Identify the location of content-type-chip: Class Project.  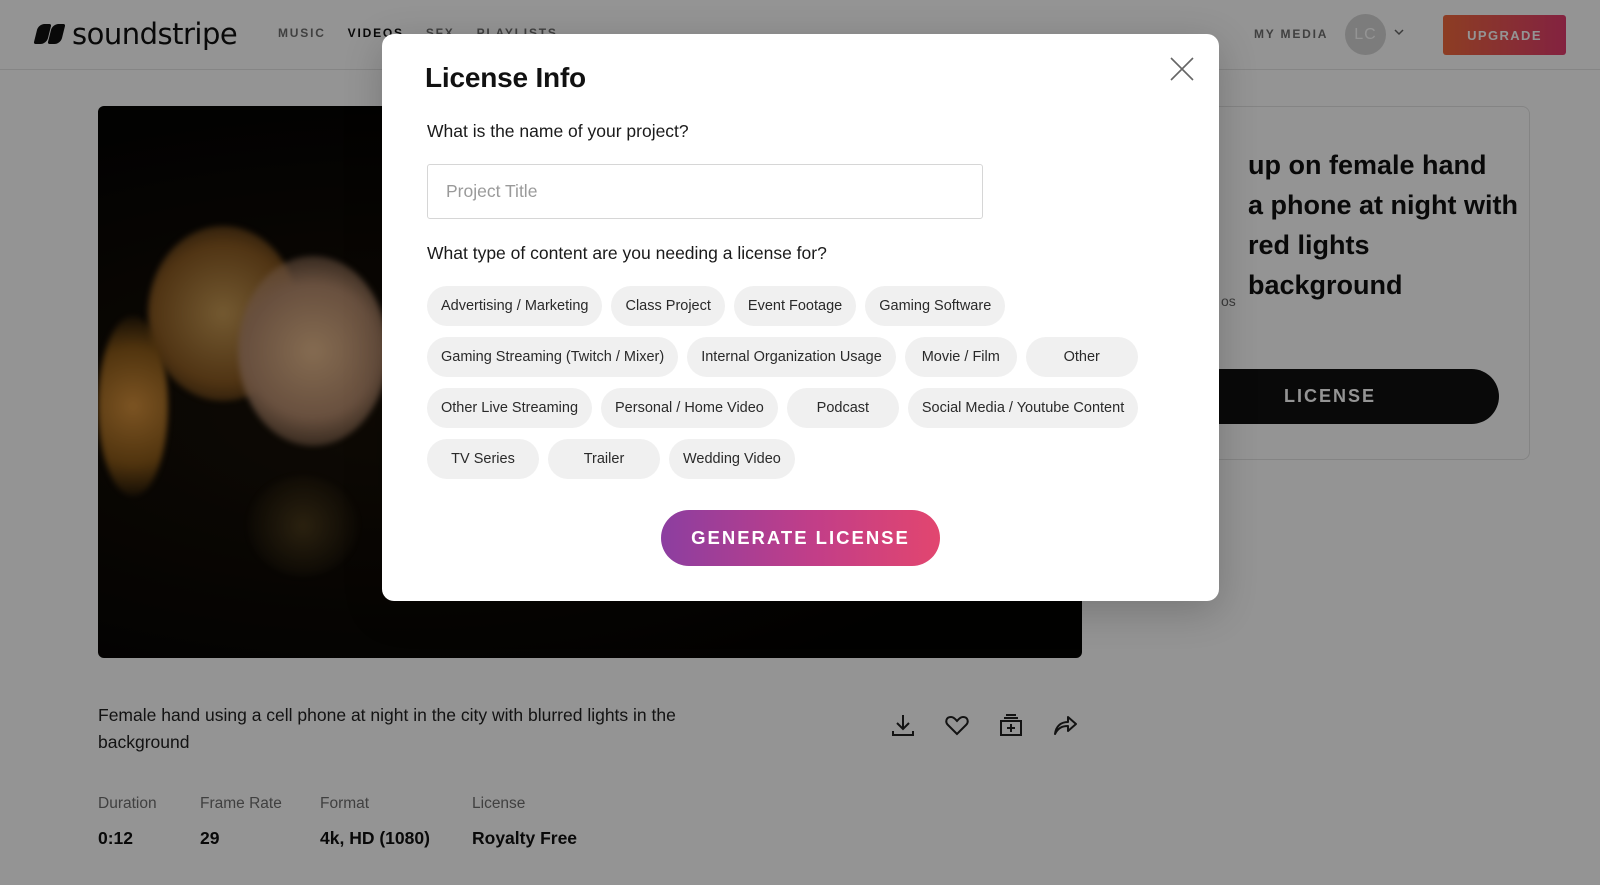
(668, 306).